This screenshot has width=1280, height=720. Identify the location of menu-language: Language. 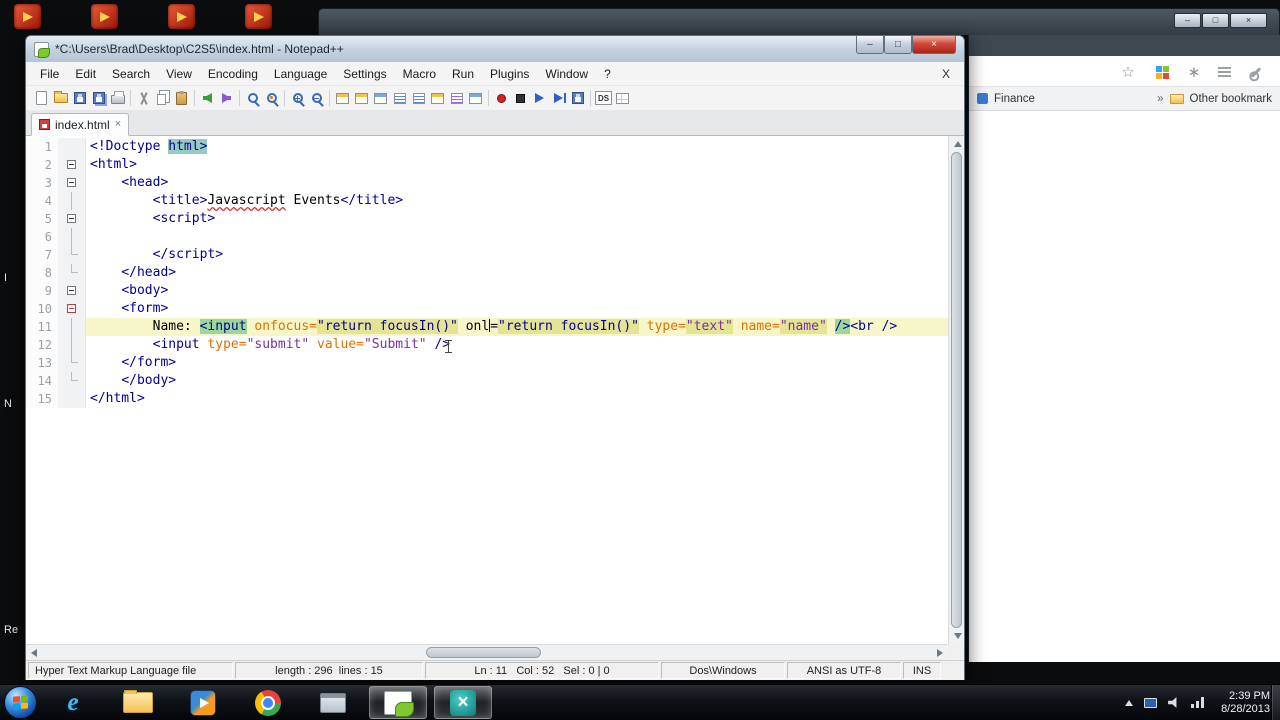
(300, 74).